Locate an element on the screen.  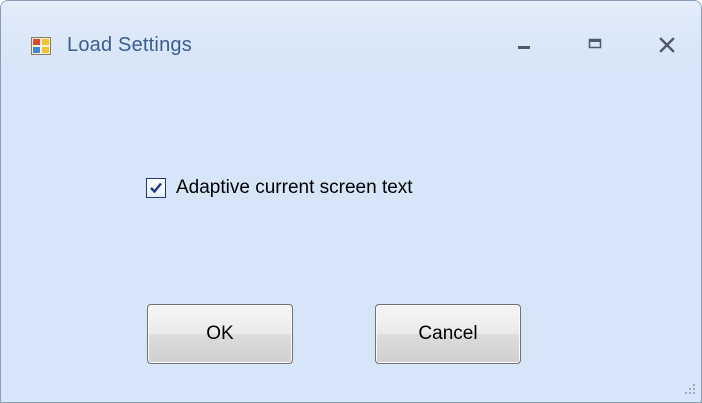
close-button is located at coordinates (667, 46).